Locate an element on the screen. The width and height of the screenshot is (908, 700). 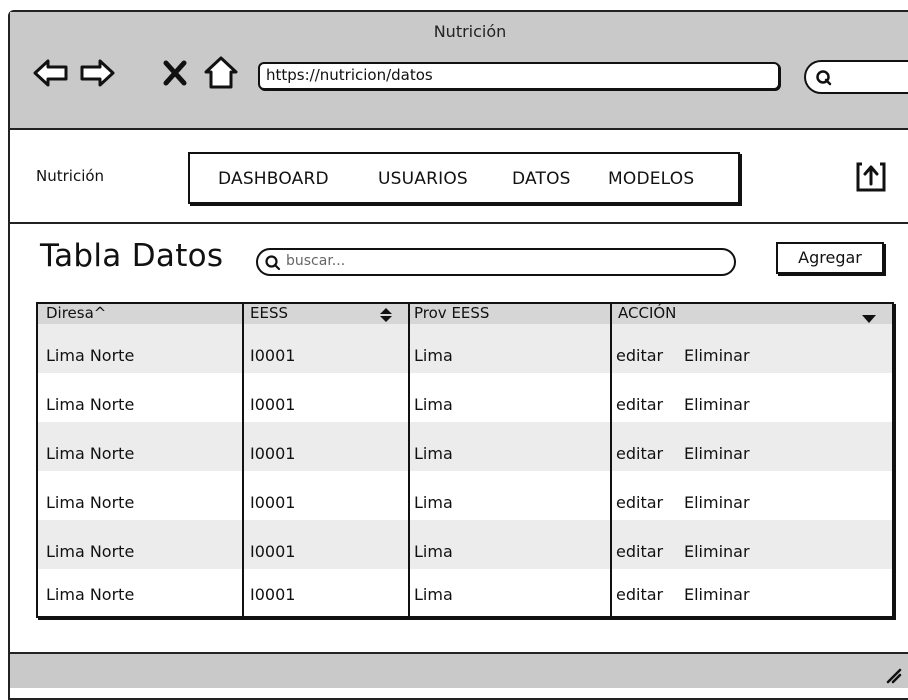
main-menu: DASHBOARD USUARIOS DATOS MODELOS is located at coordinates (464, 178).